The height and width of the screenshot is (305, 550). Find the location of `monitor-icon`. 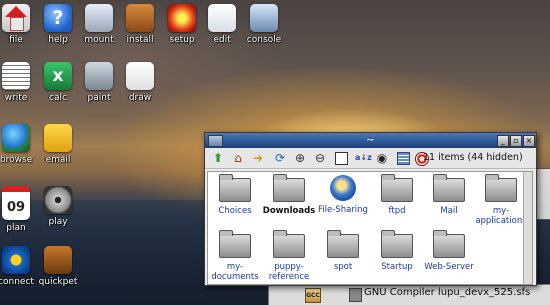

monitor-icon is located at coordinates (264, 18).